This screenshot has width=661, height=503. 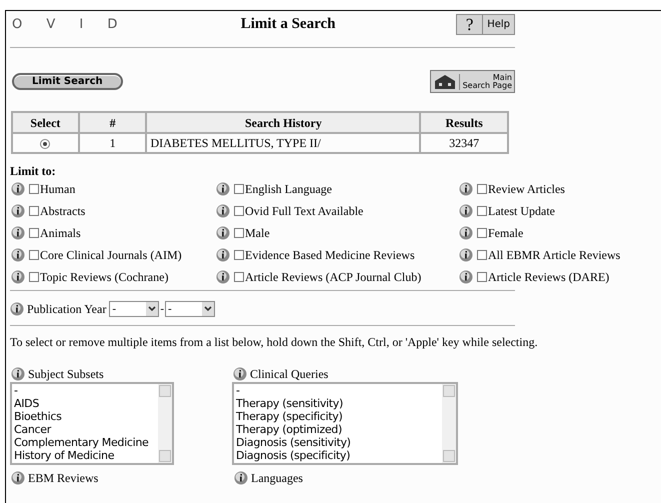 What do you see at coordinates (283, 122) in the screenshot?
I see `column-header: Search History` at bounding box center [283, 122].